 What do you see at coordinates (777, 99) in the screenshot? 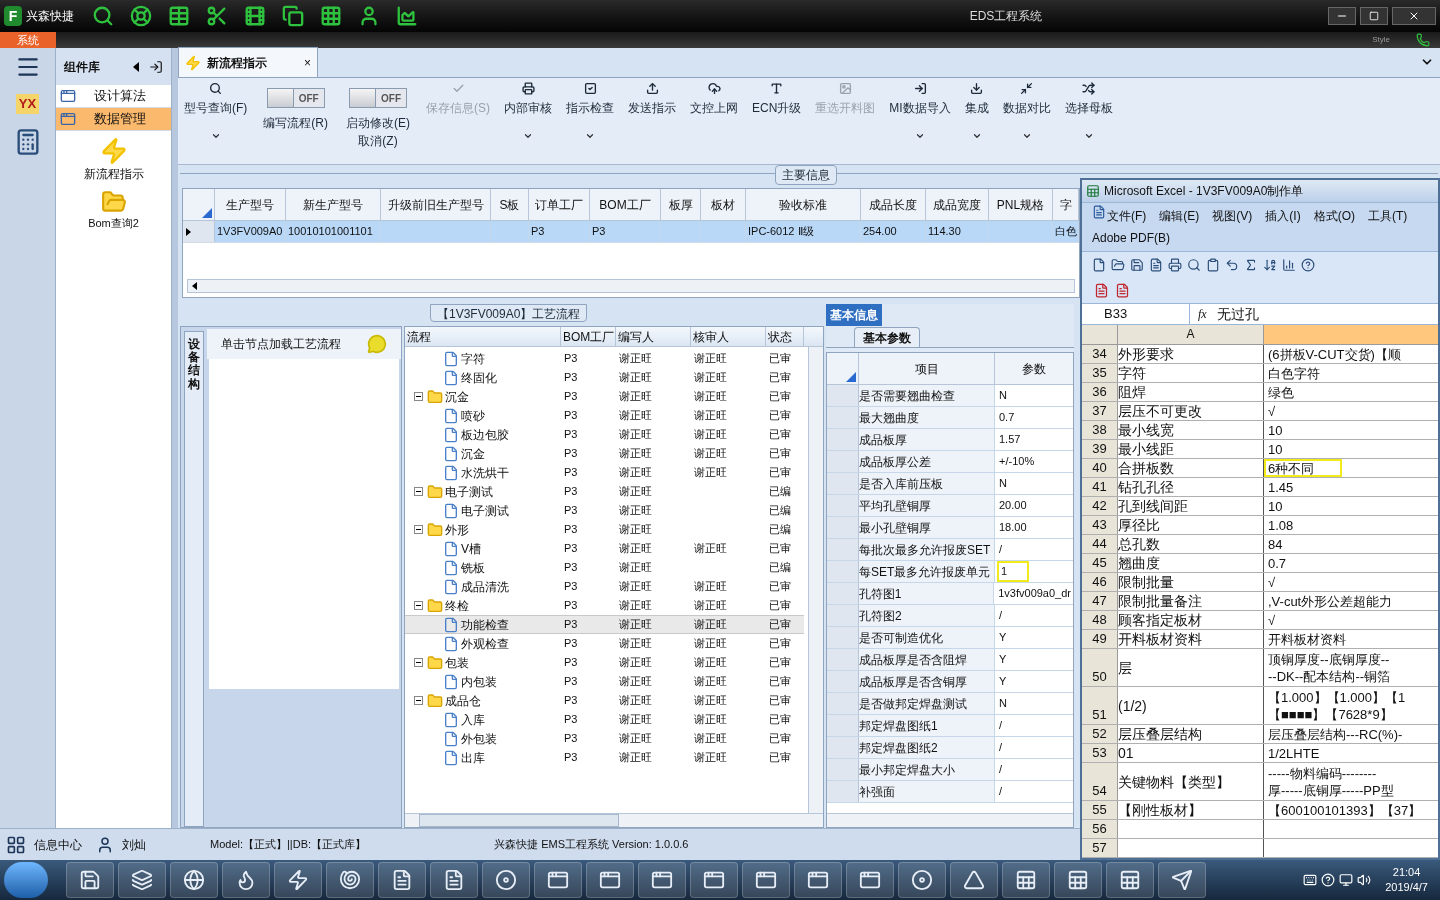
I see `toolbar-button: ECN升级` at bounding box center [777, 99].